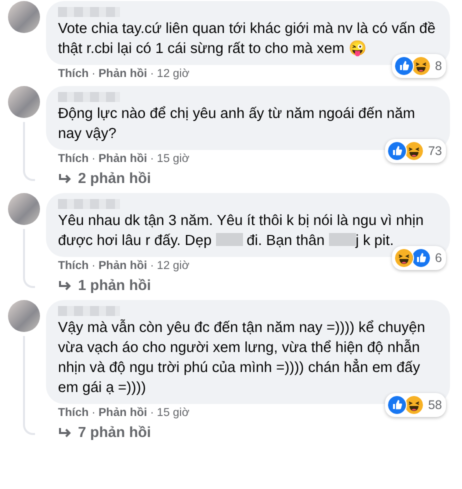 Image resolution: width=462 pixels, height=489 pixels. Describe the element at coordinates (254, 286) in the screenshot. I see `view-replies-link: 1 phản hồi` at that location.